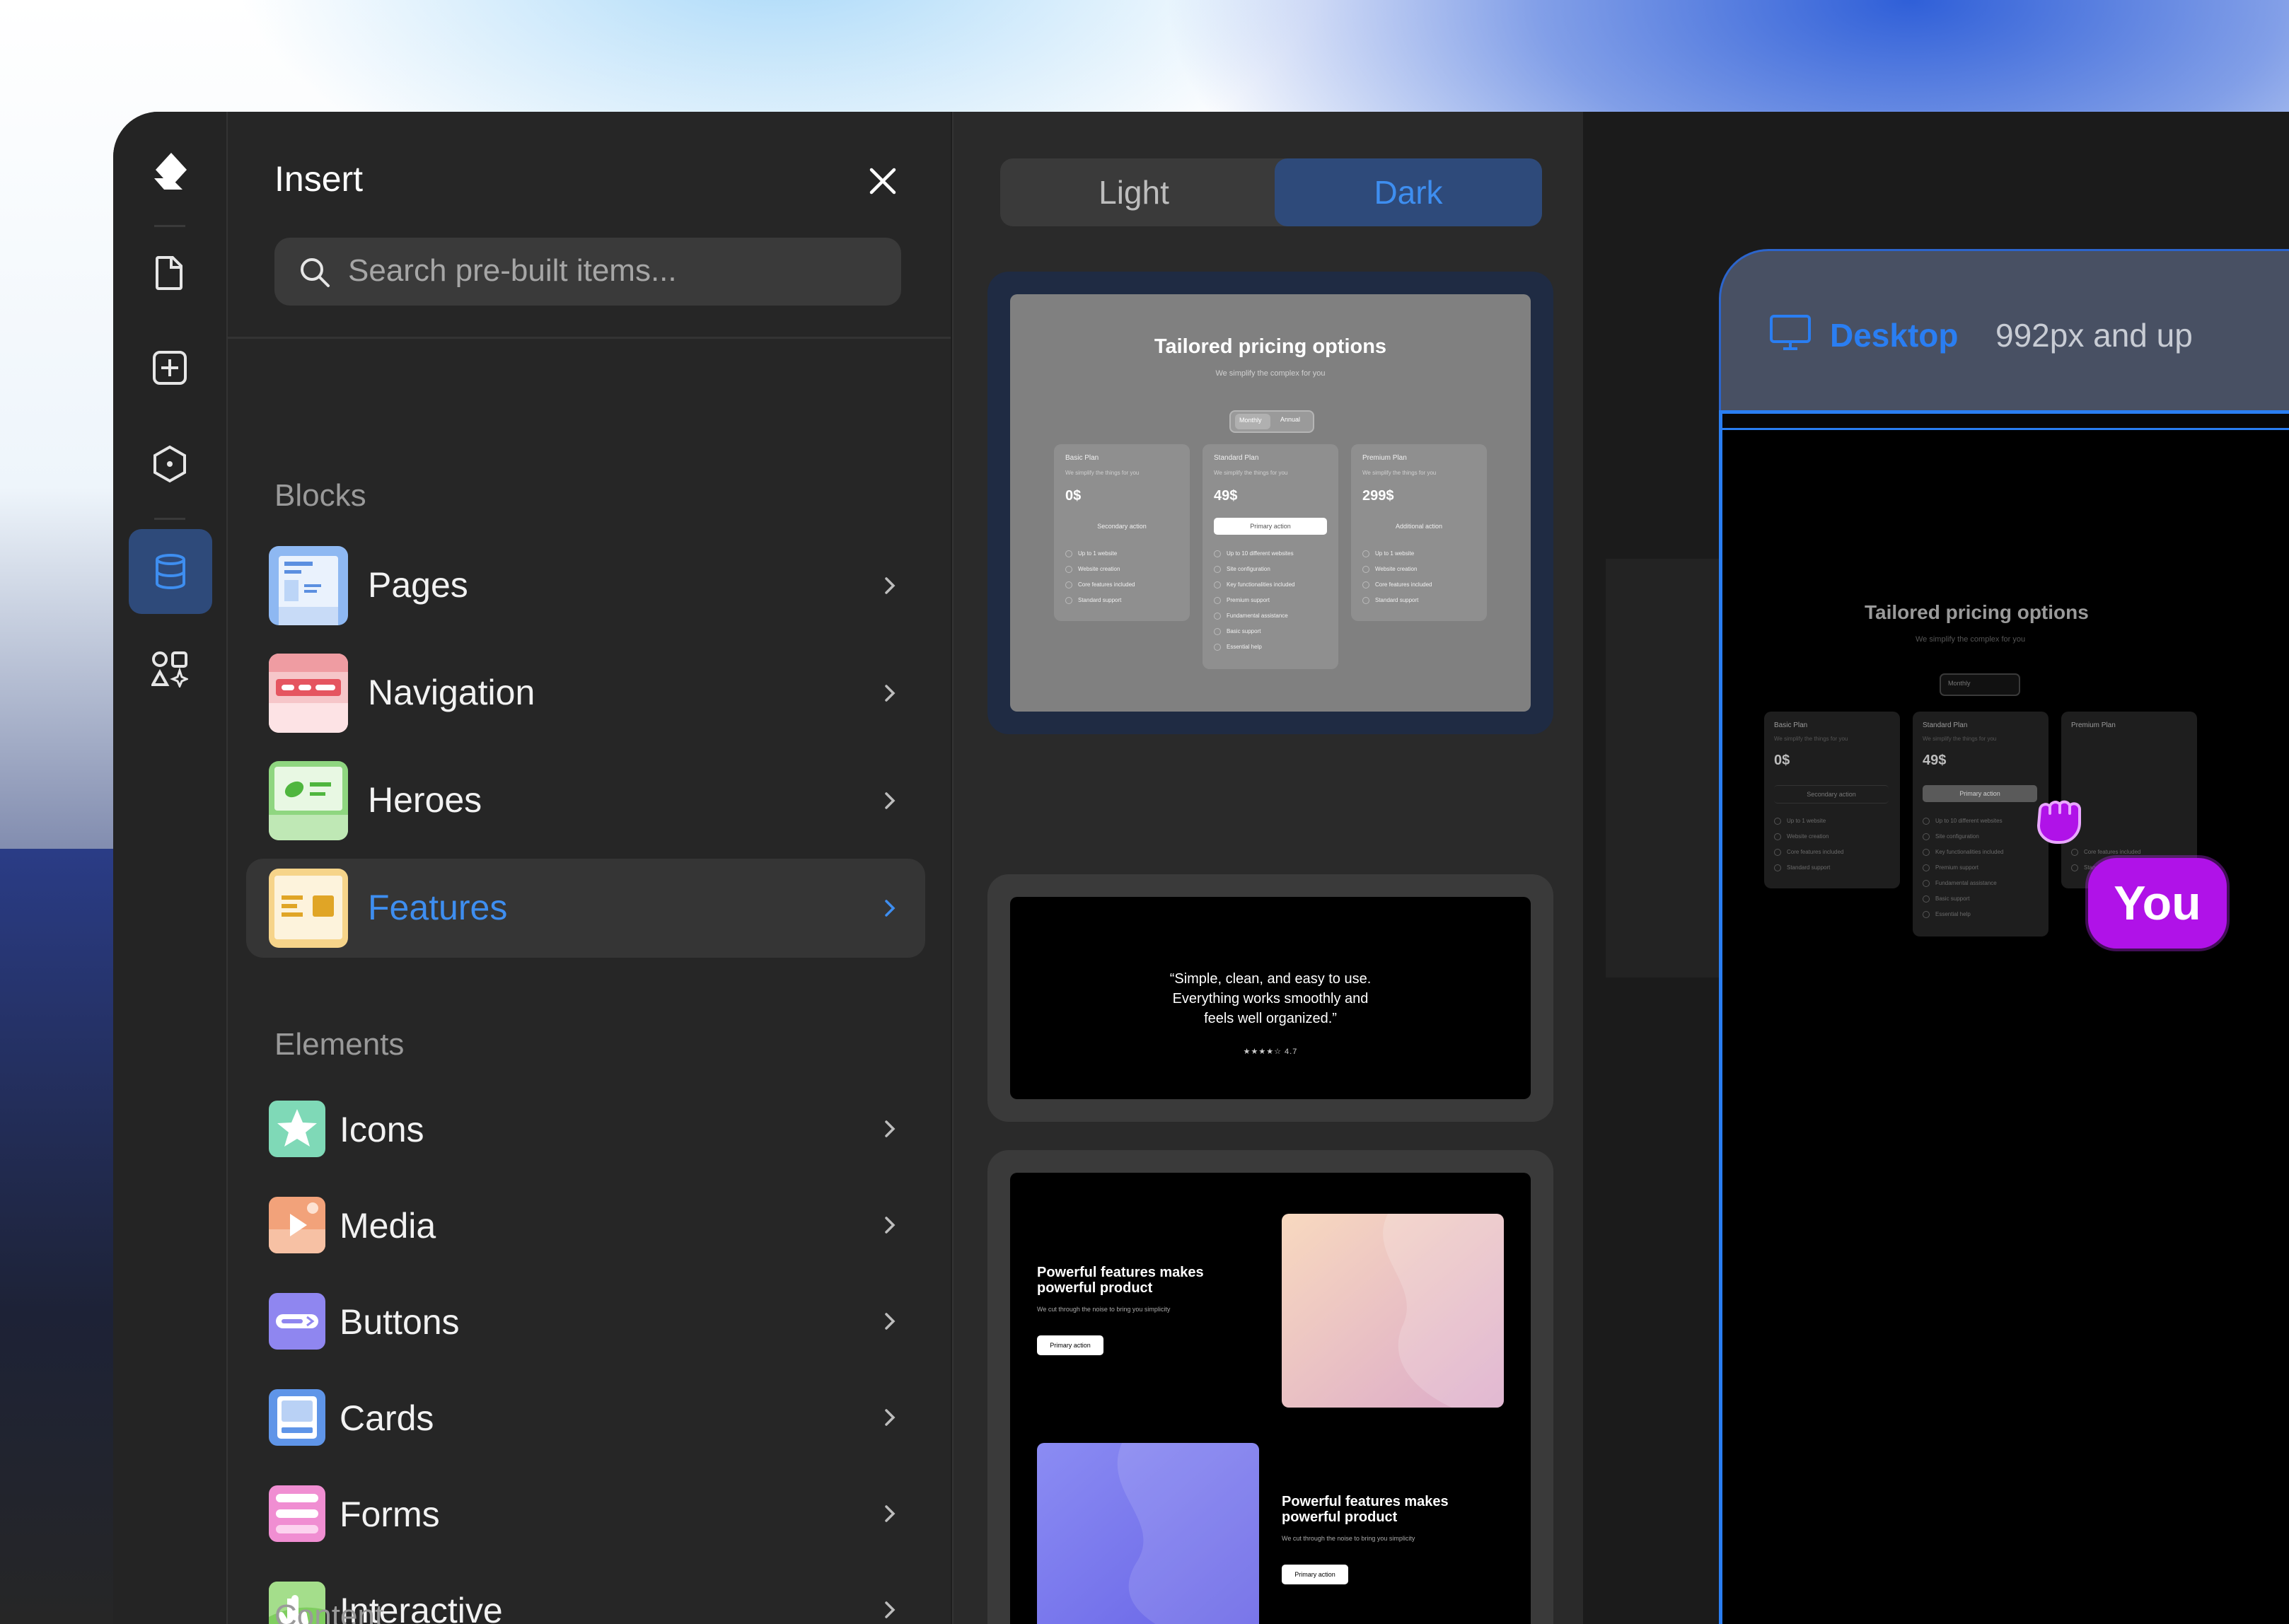 The width and height of the screenshot is (2289, 1624). Describe the element at coordinates (585, 1515) in the screenshot. I see `element-item-forms: Forms` at that location.